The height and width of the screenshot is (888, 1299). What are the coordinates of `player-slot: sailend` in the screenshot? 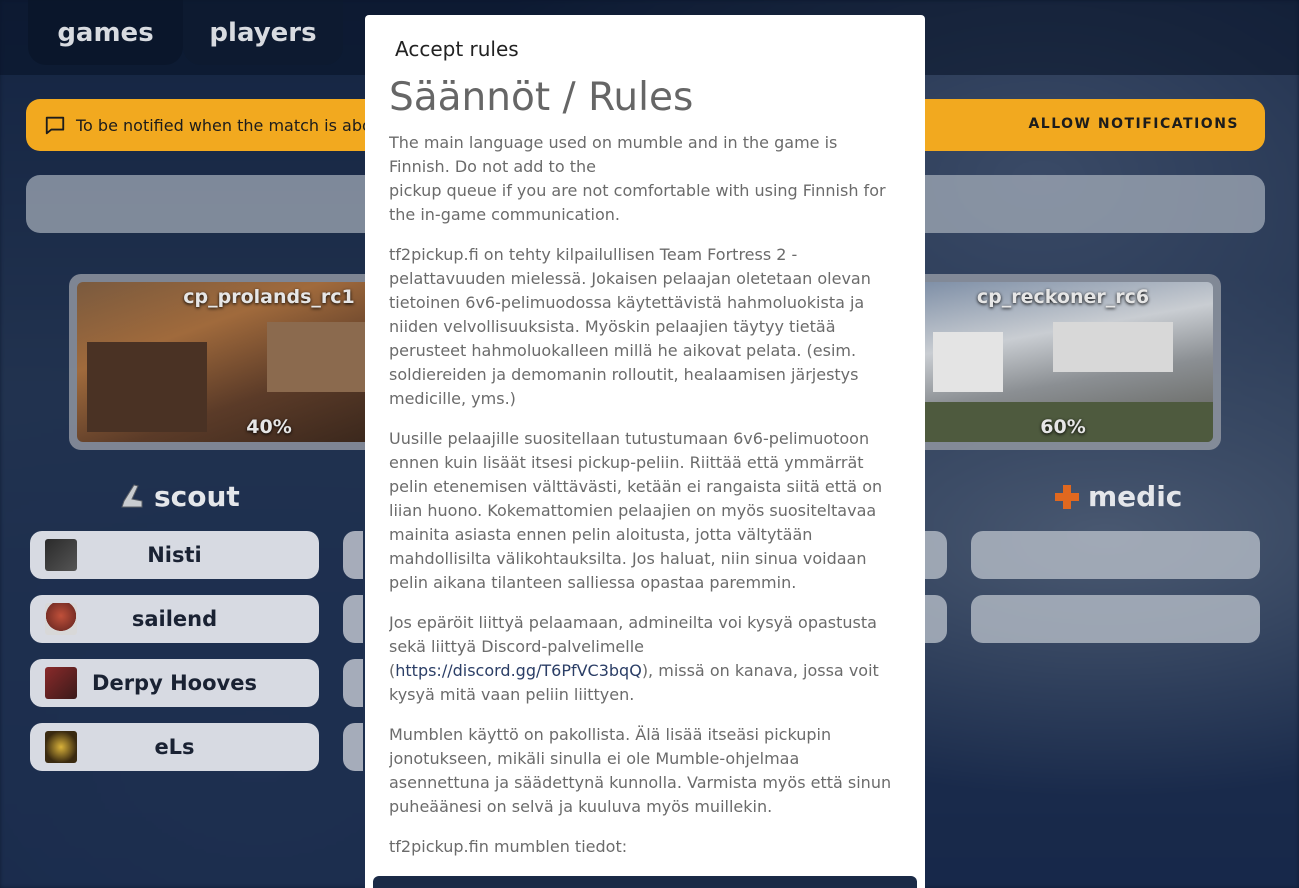 It's located at (174, 619).